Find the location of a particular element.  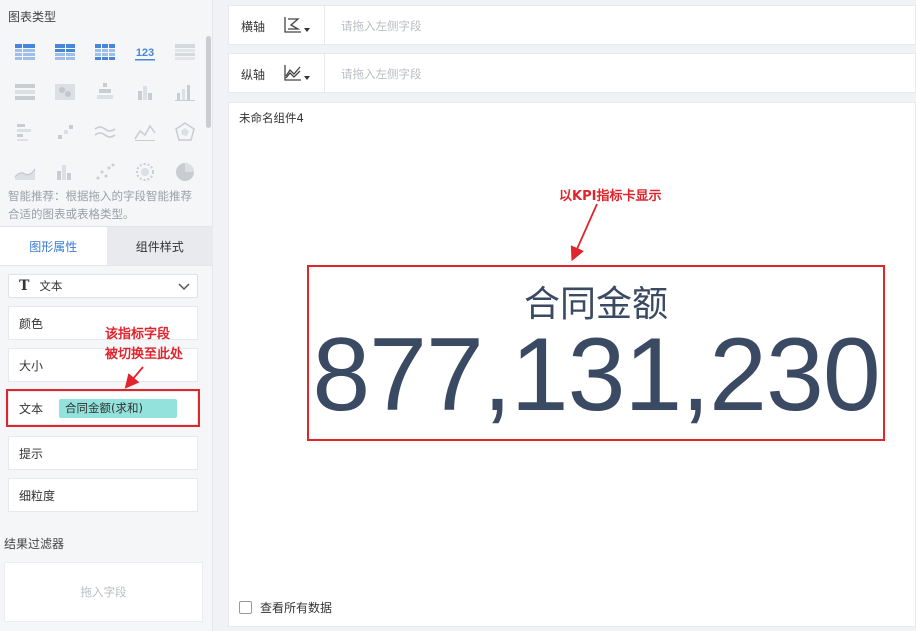

kpi-card-annotation: 以KPI指标卡显示 is located at coordinates (610, 196).